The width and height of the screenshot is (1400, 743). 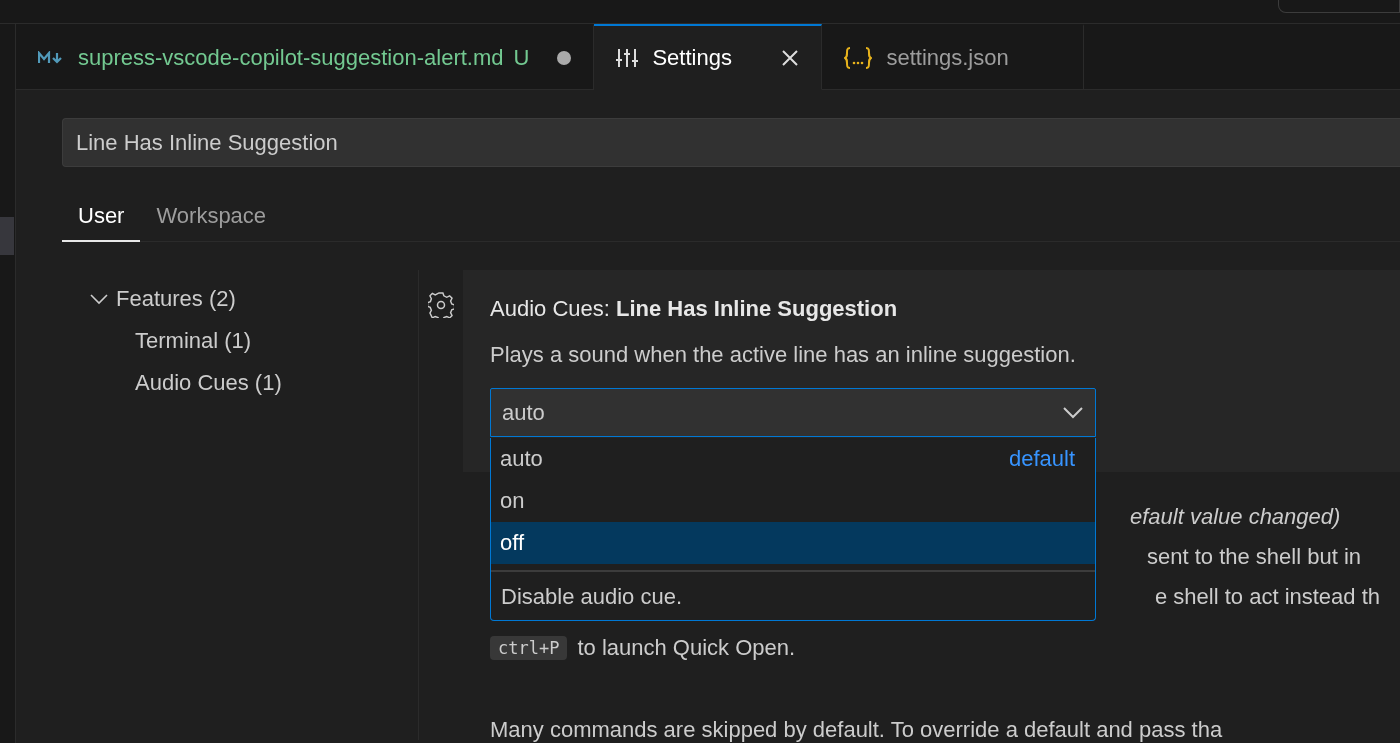 What do you see at coordinates (1339, 6) in the screenshot?
I see `command-center-field` at bounding box center [1339, 6].